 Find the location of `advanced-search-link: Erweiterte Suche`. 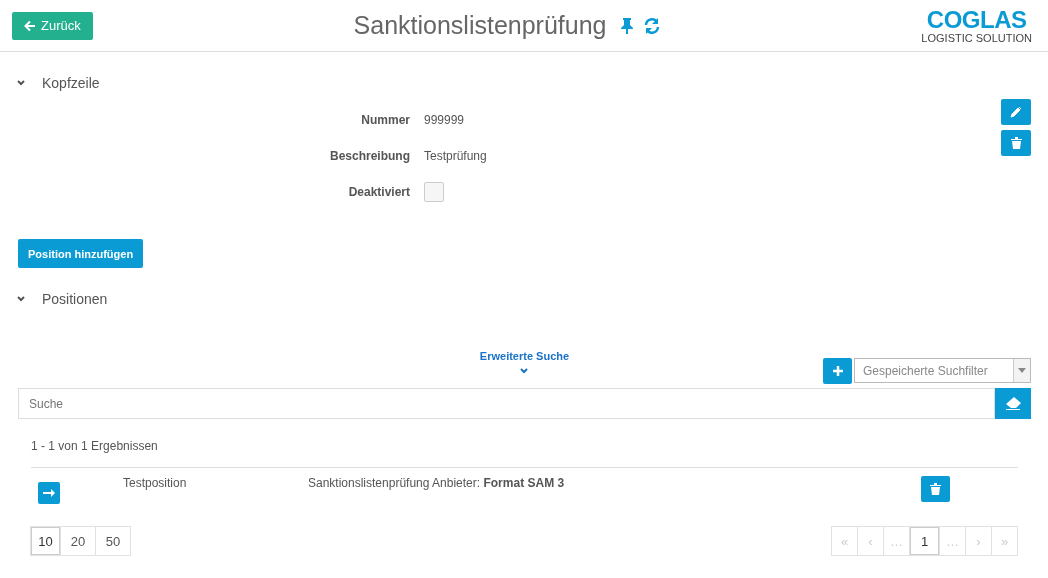

advanced-search-link: Erweiterte Suche is located at coordinates (524, 356).